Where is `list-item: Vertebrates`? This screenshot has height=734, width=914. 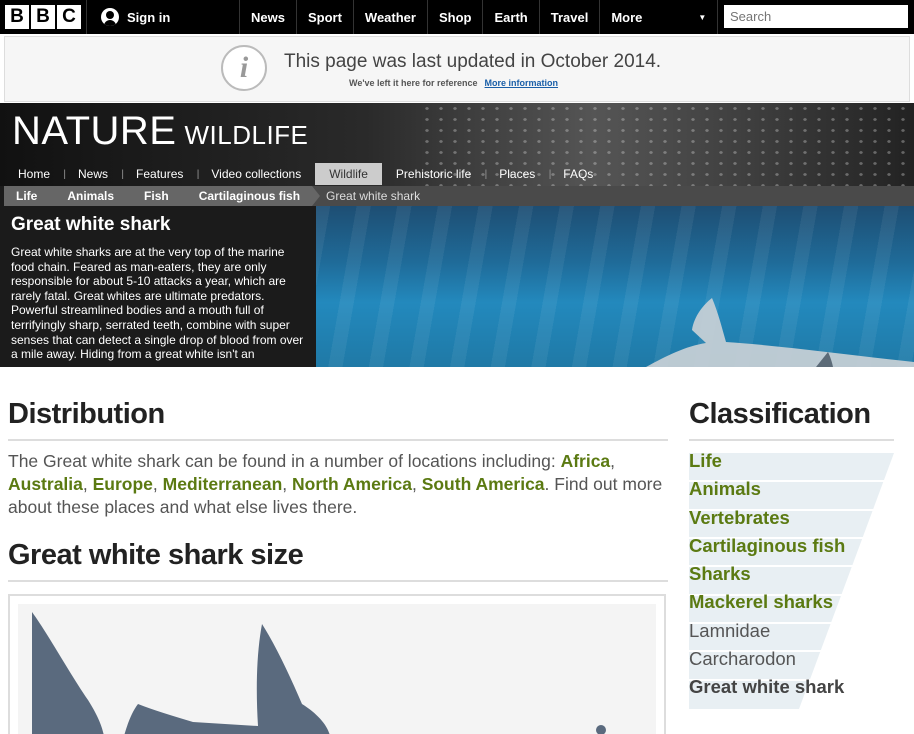
list-item: Vertebrates is located at coordinates (791, 518).